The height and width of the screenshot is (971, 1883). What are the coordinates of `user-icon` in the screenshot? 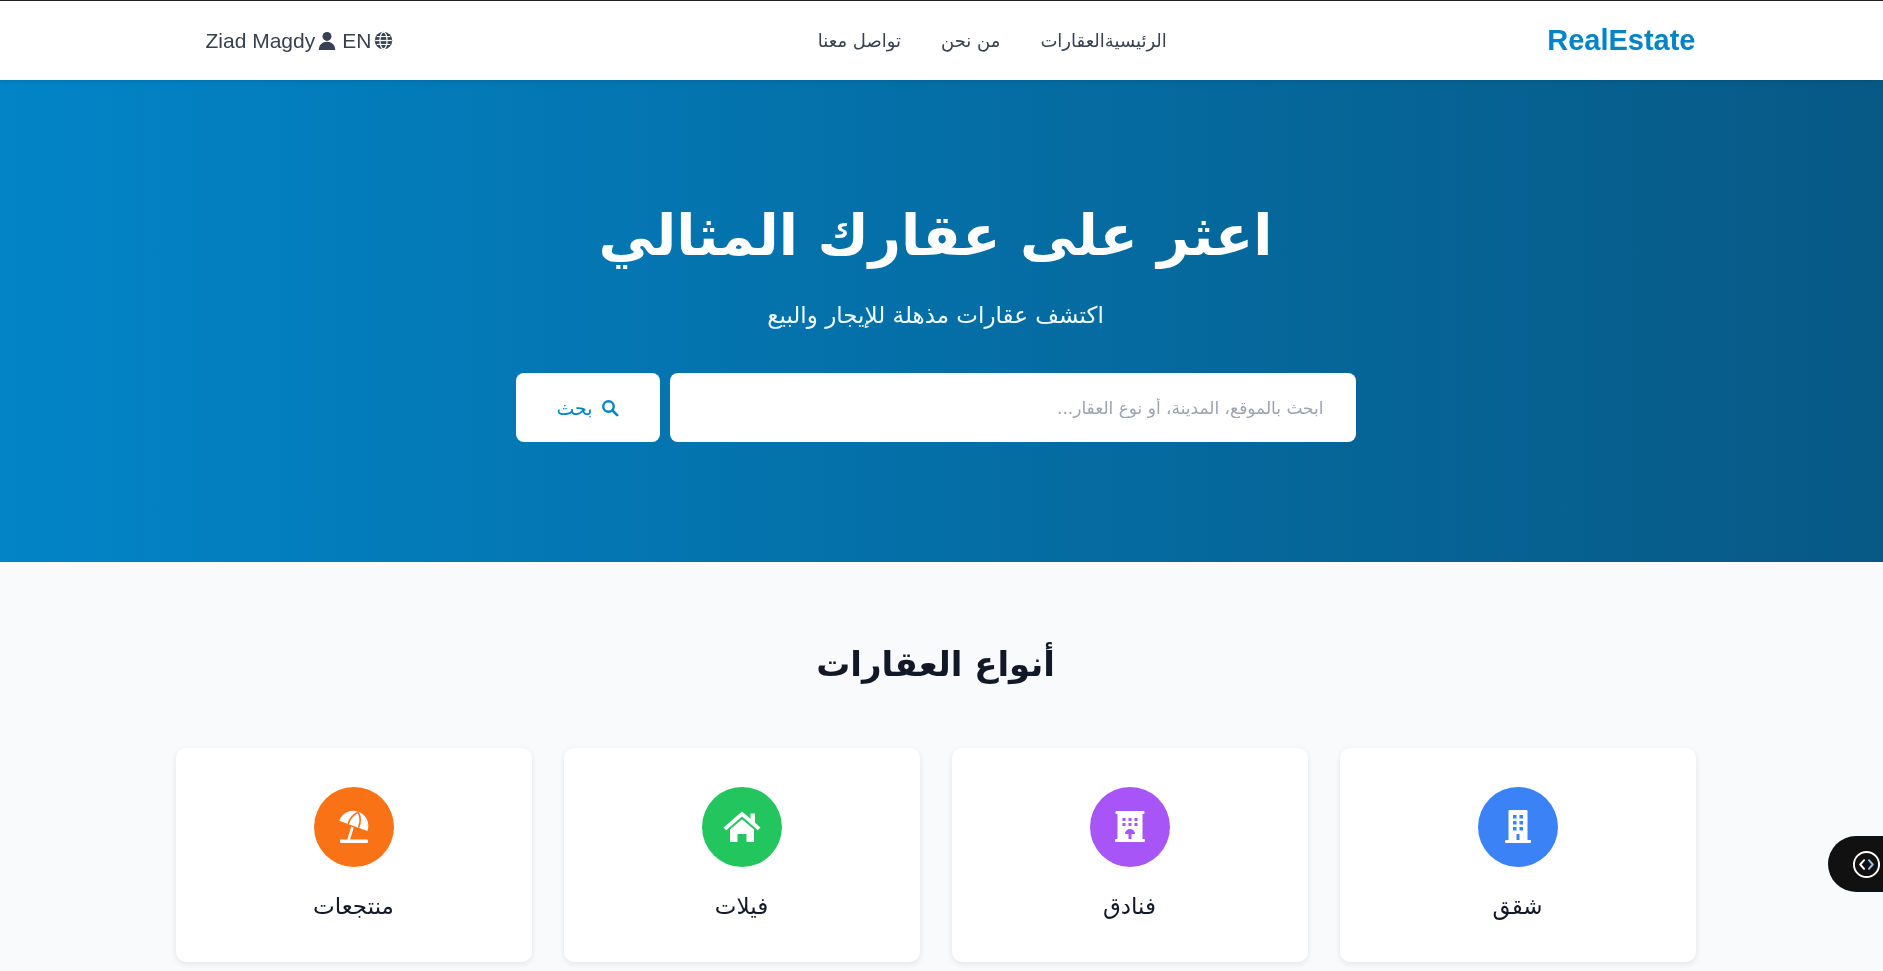 It's located at (327, 40).